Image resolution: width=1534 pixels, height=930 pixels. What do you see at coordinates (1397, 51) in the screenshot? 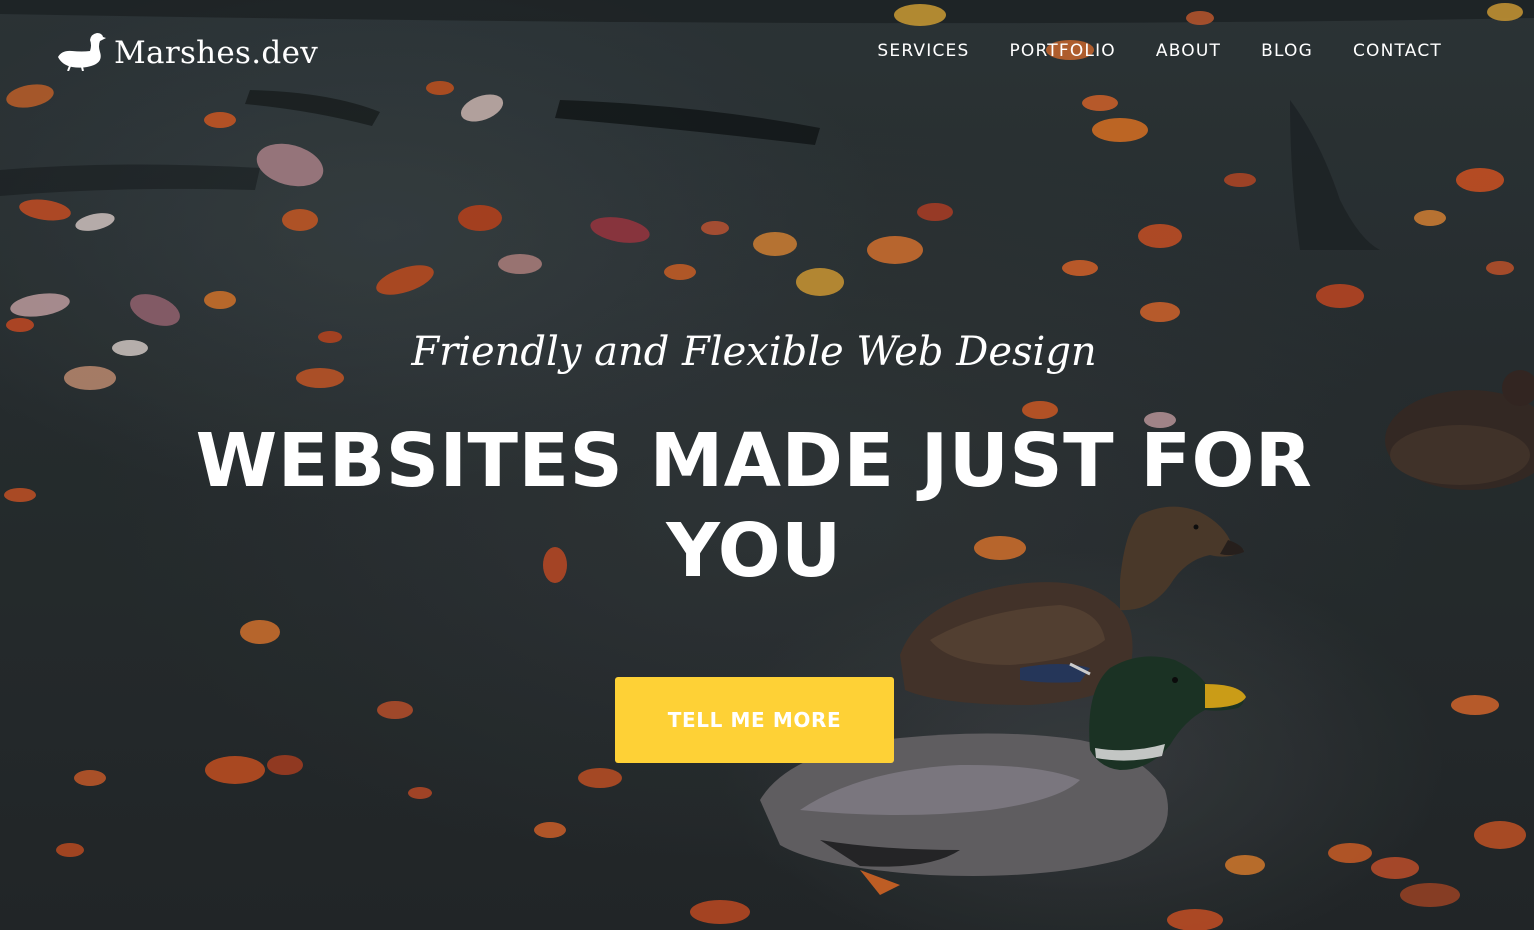
I see `nav-link-contact: CONTACT` at bounding box center [1397, 51].